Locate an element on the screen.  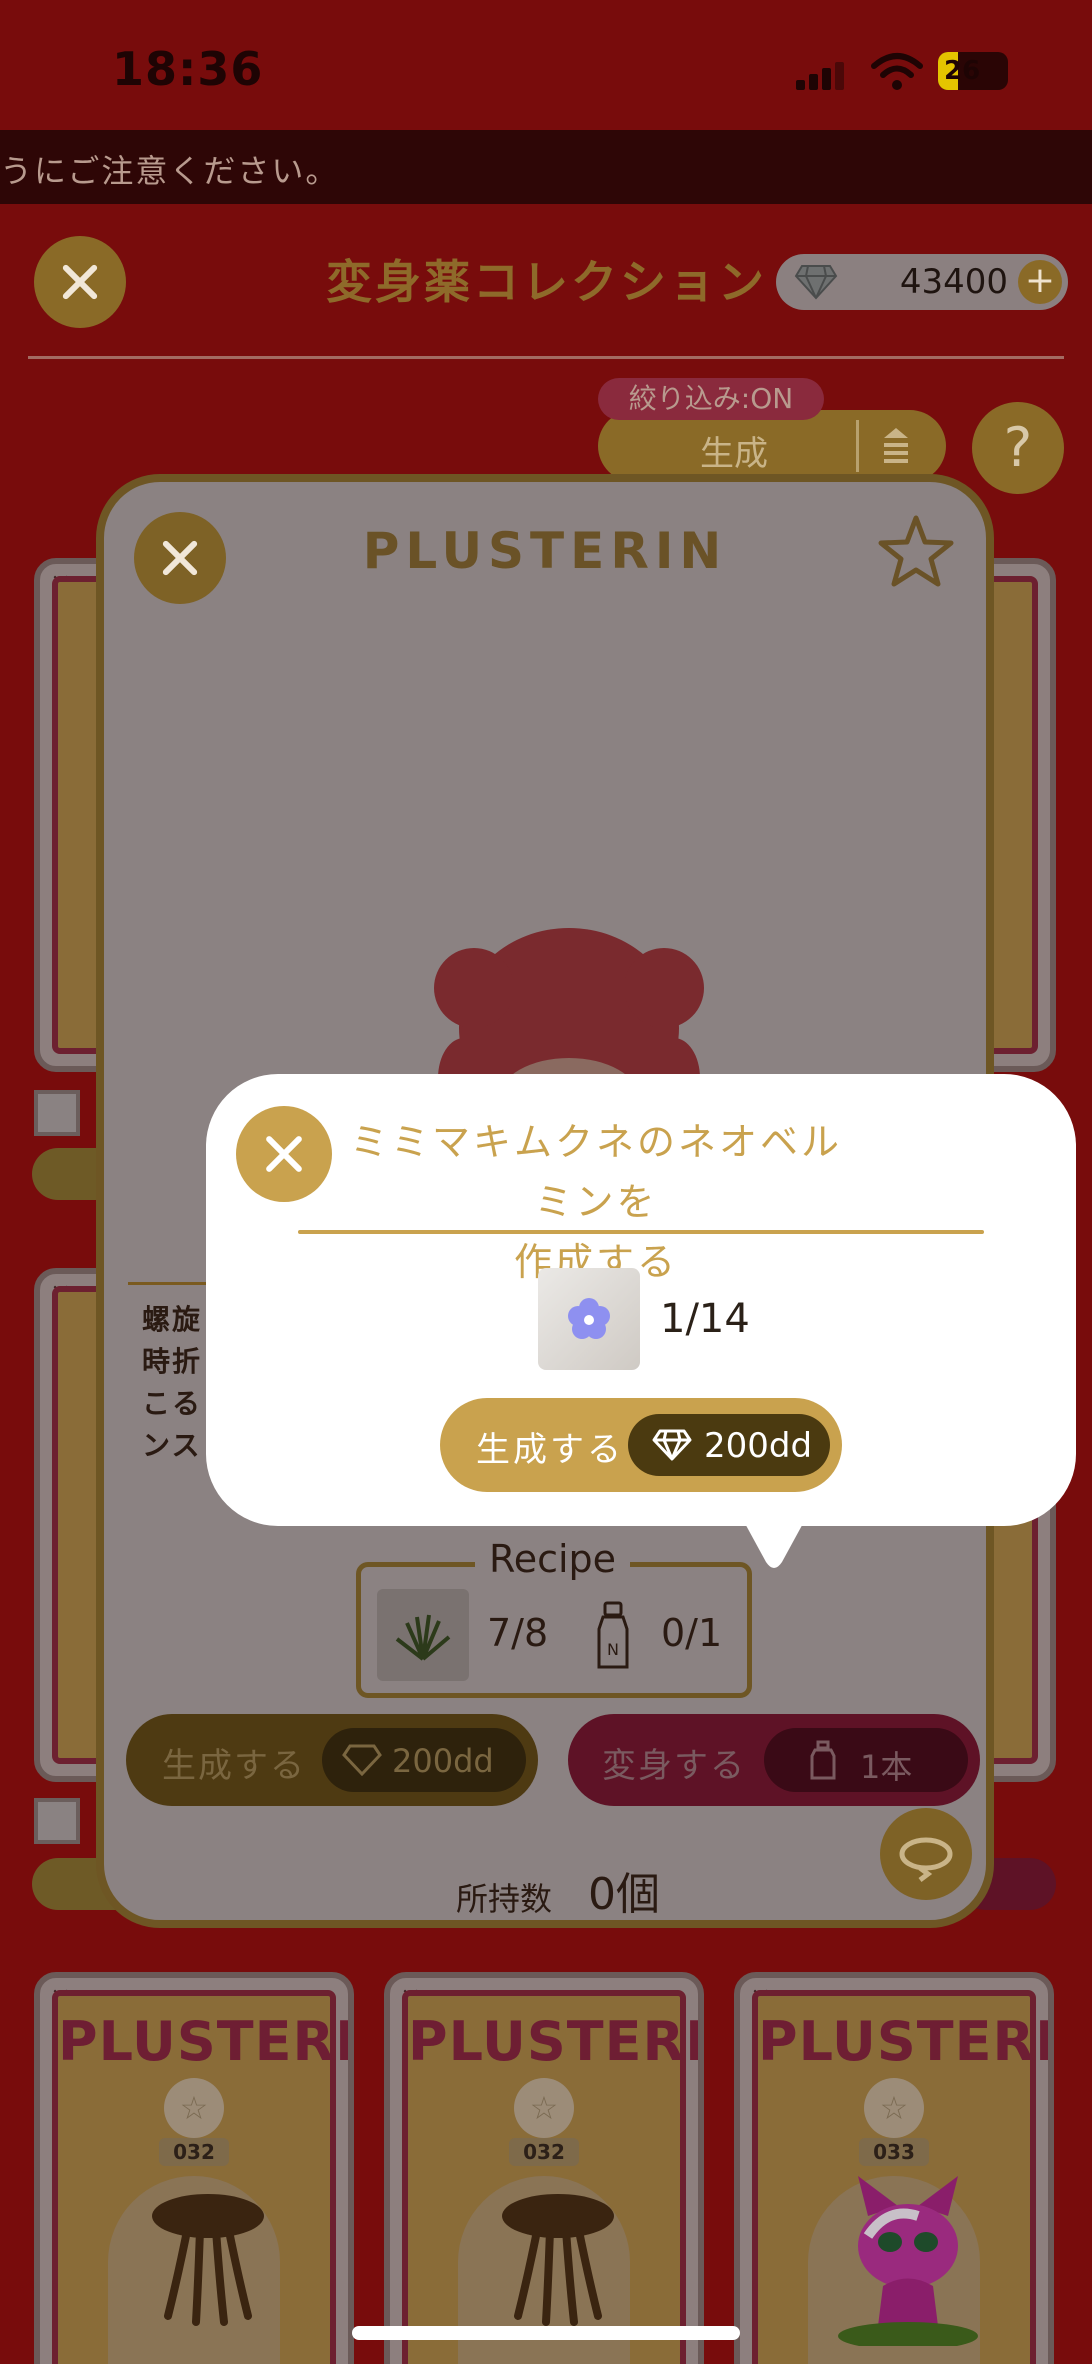
wifi-icon is located at coordinates (897, 71).